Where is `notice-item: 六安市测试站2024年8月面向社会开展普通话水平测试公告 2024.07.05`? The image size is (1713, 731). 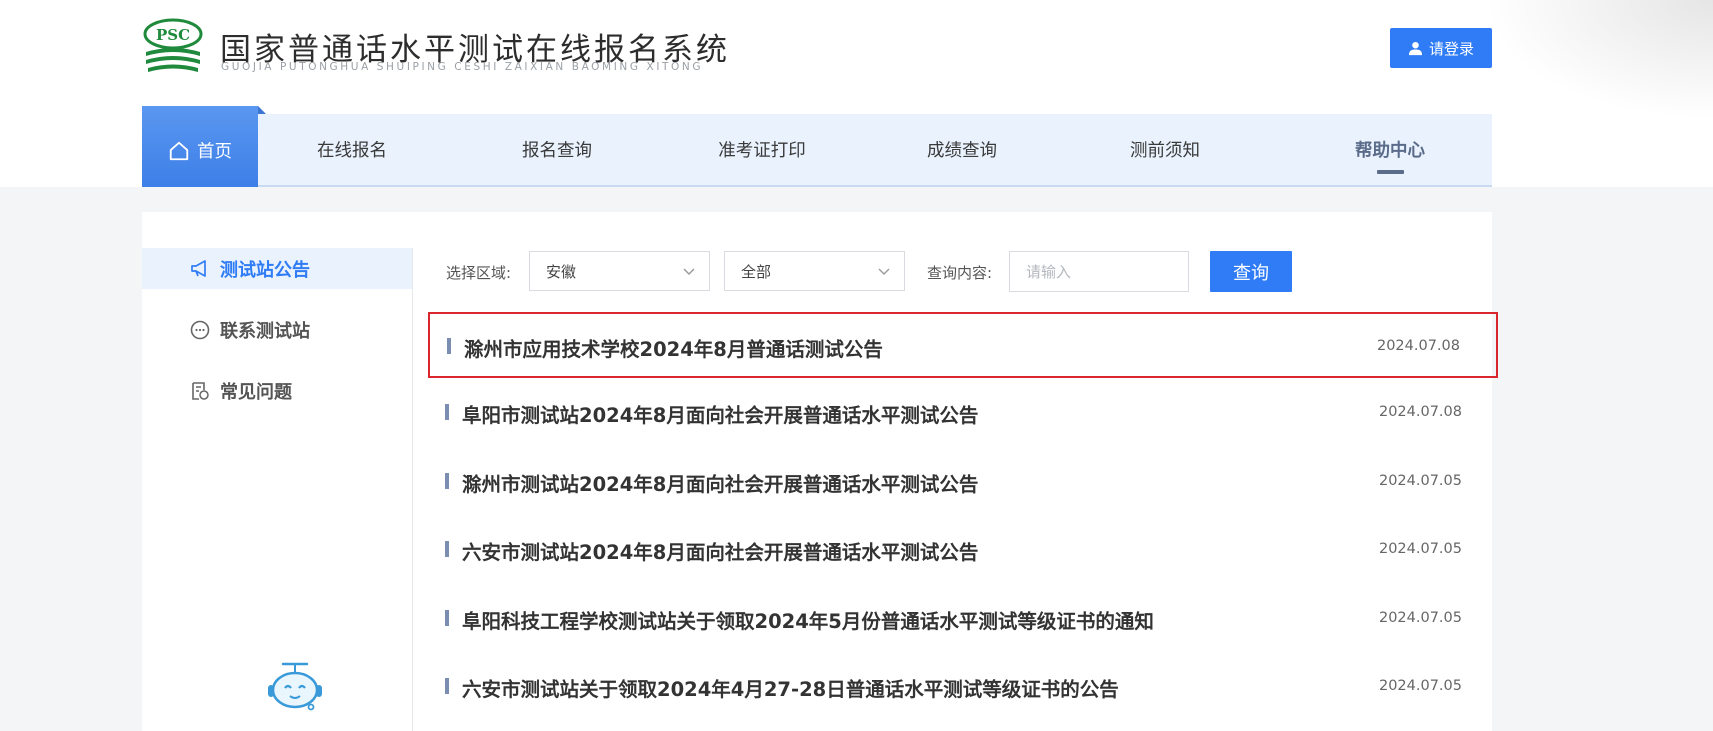 notice-item: 六安市测试站2024年8月面向社会开展普通话水平测试公告 2024.07.05 is located at coordinates (963, 550).